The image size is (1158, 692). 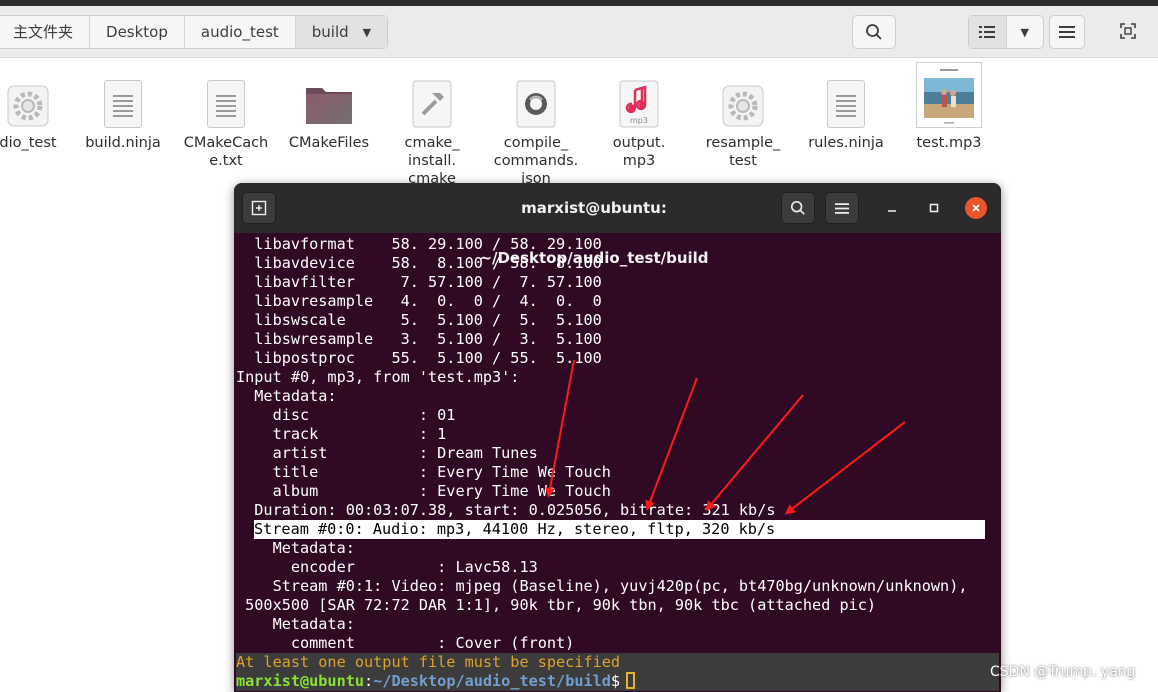 What do you see at coordinates (405, 643) in the screenshot?
I see `output-line: comment : Cover (front)` at bounding box center [405, 643].